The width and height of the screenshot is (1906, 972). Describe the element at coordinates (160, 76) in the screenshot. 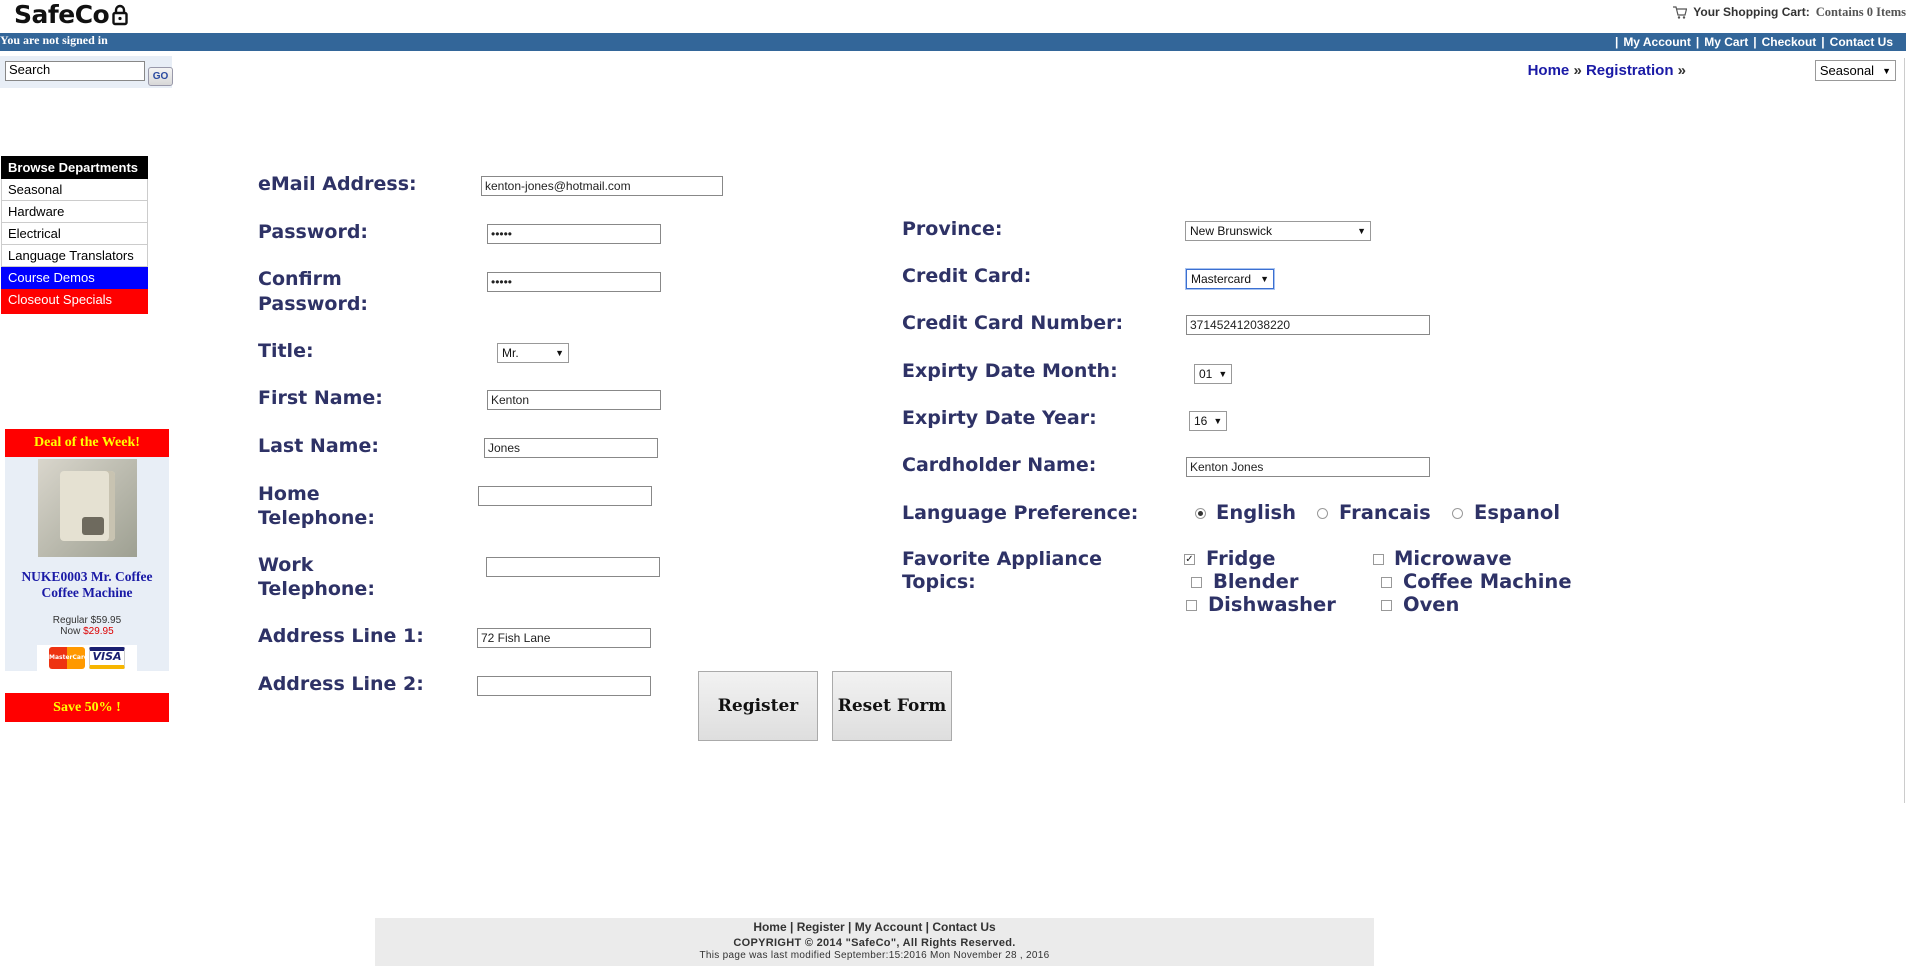

I see `go-button: GO` at that location.